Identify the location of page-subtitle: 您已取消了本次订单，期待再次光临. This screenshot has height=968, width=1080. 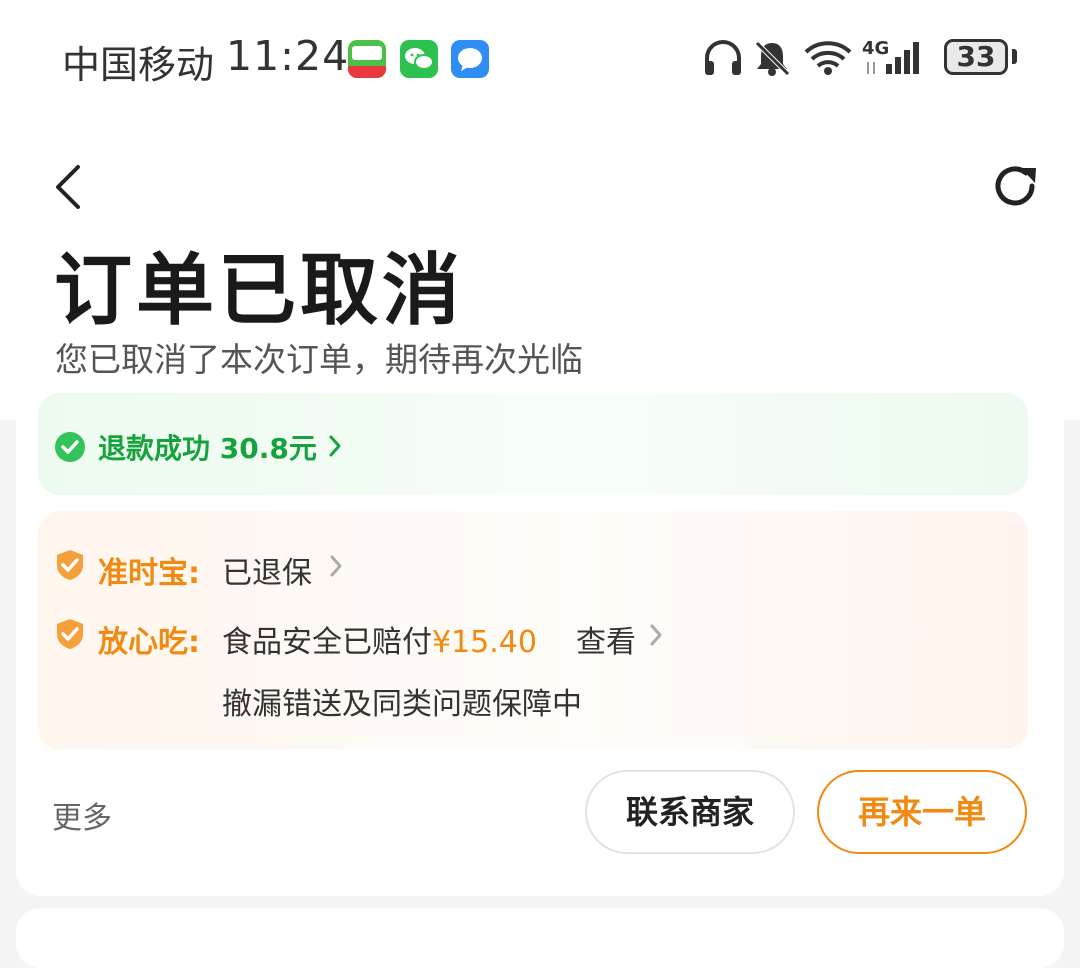
(319, 359).